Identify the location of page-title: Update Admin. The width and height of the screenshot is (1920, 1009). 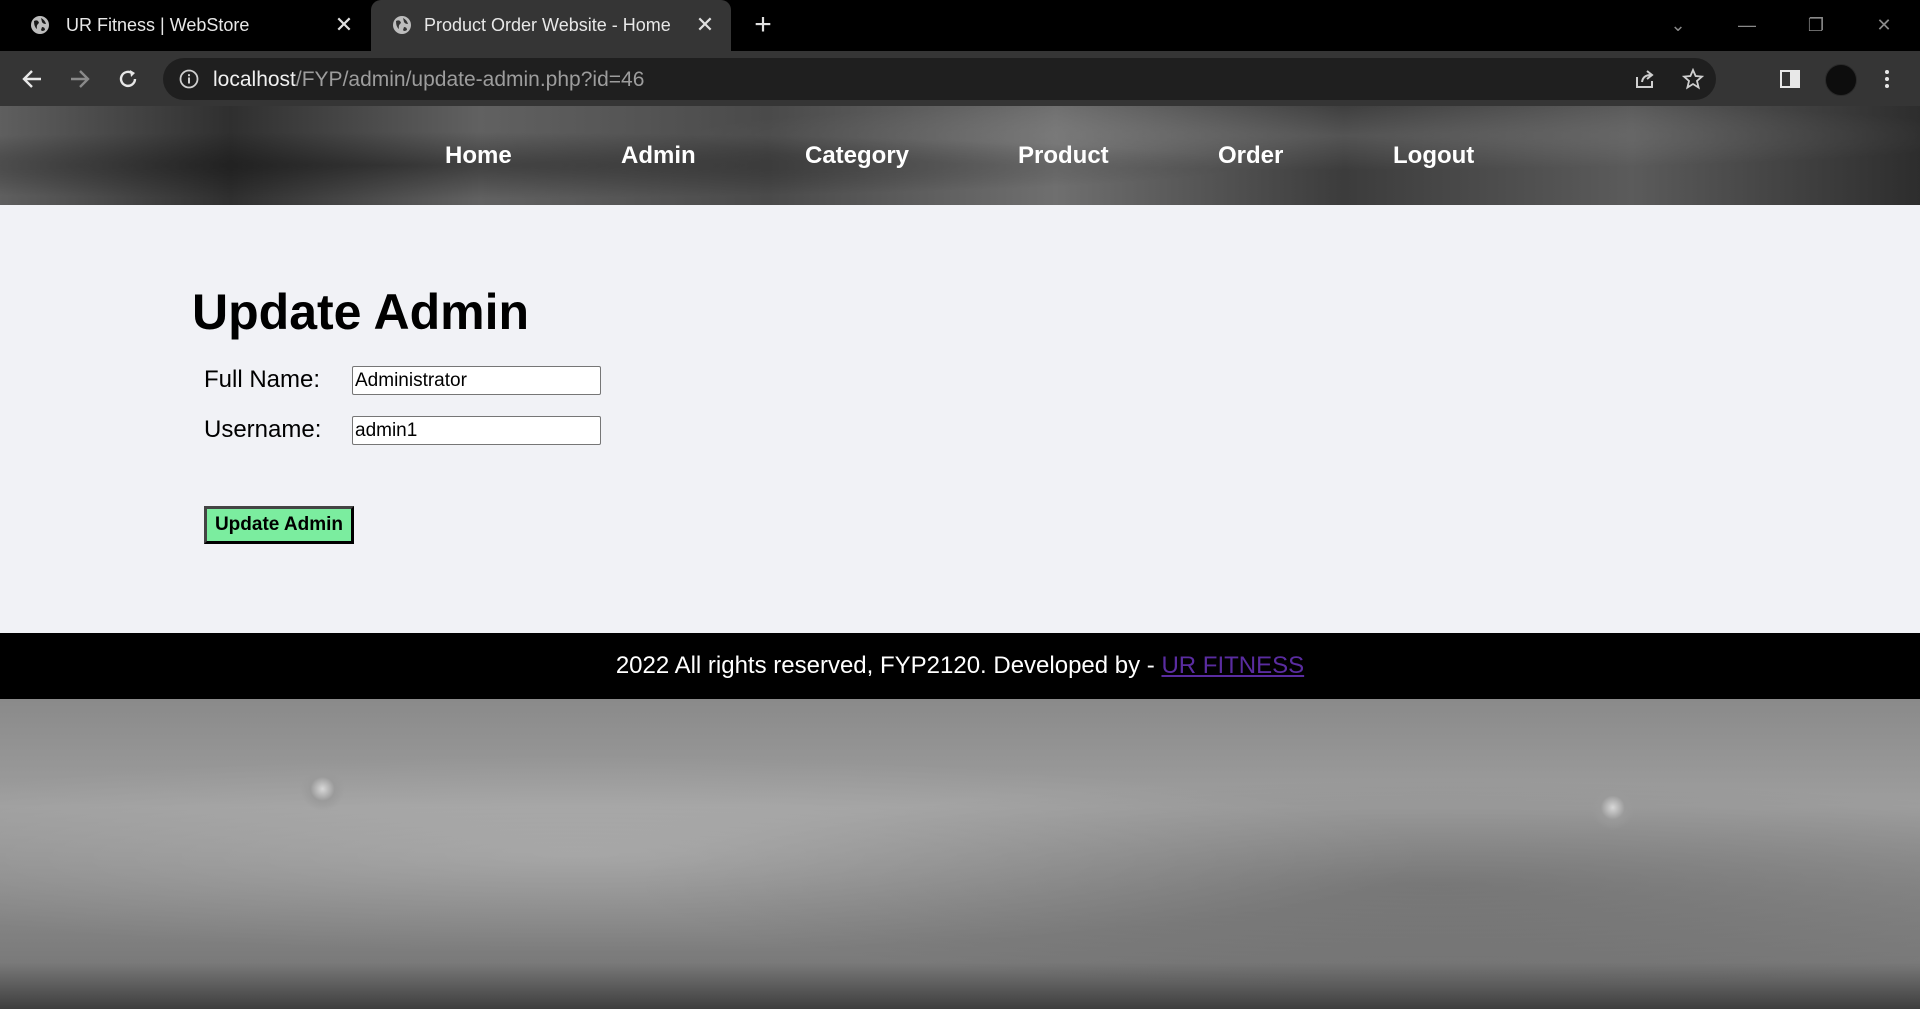
(361, 312).